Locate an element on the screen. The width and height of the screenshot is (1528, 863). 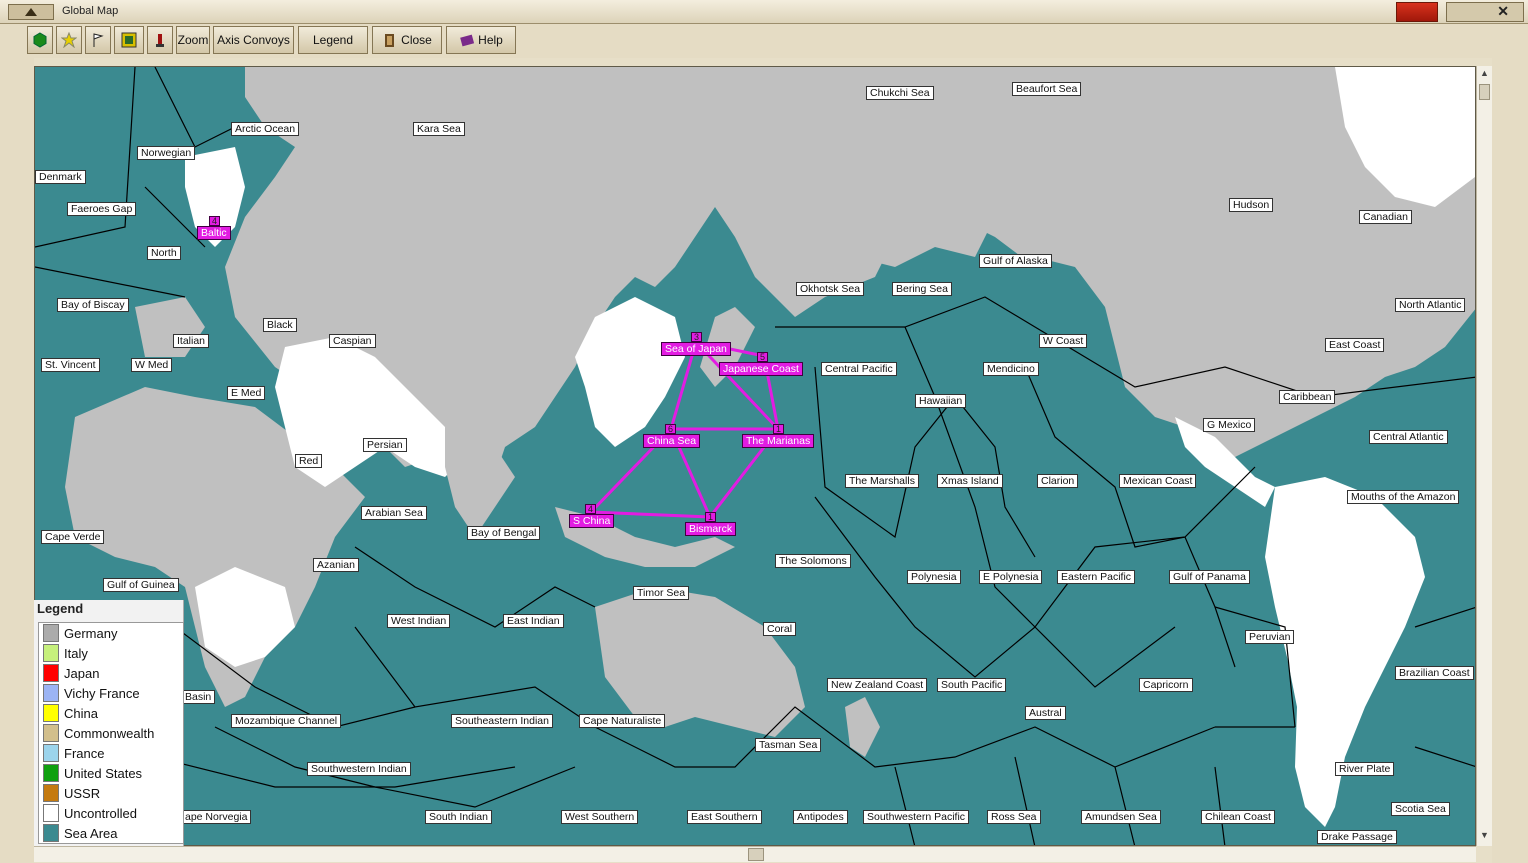
axis-convoys-button: Axis Convoys is located at coordinates (253, 40).